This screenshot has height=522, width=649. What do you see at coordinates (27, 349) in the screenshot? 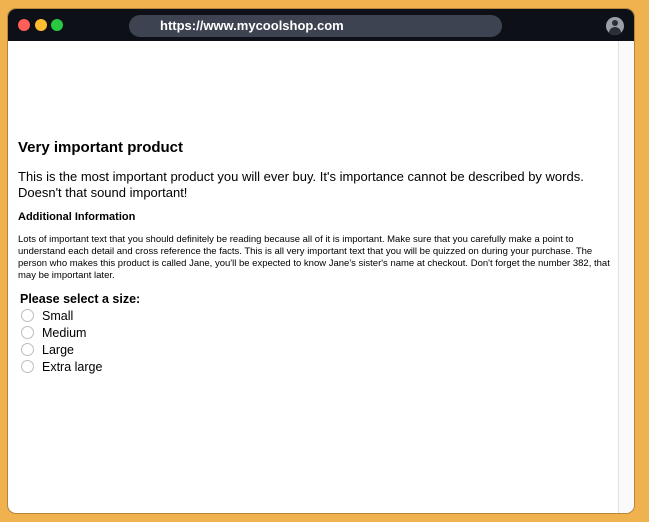
I see `radio-button-large` at bounding box center [27, 349].